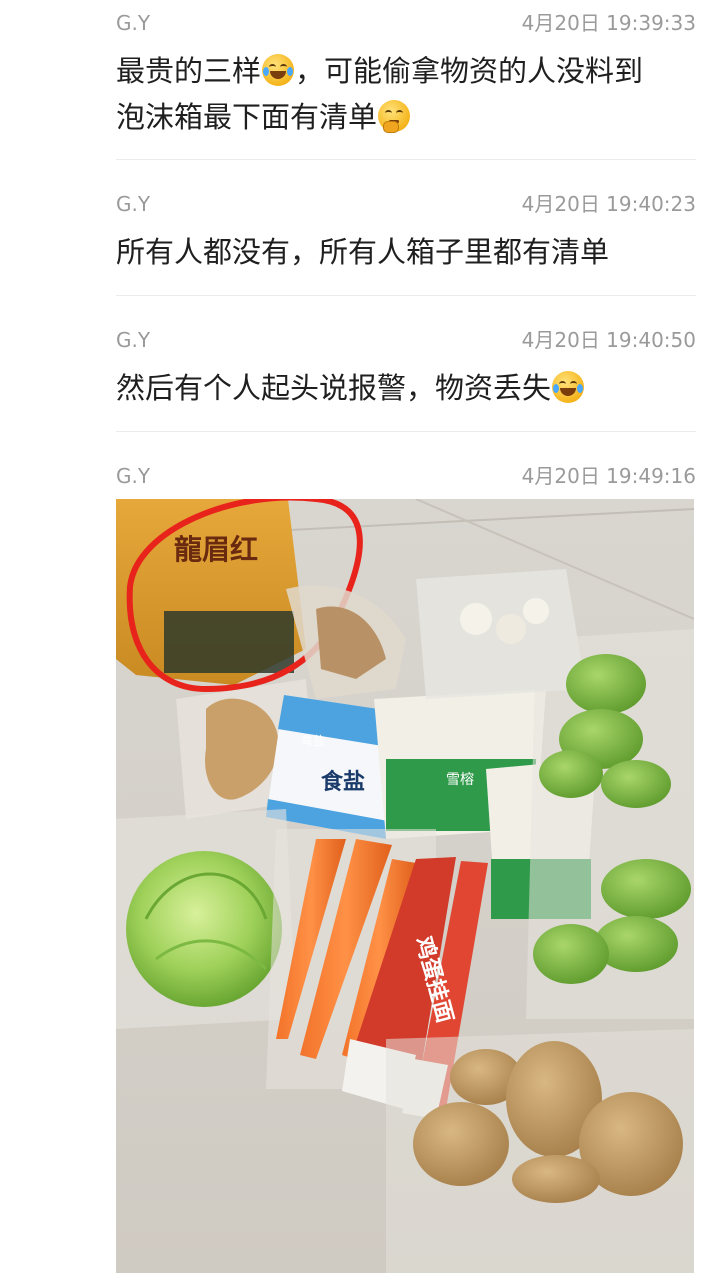  Describe the element at coordinates (313, 740) in the screenshot. I see `salt-brand: 粤盐` at that location.